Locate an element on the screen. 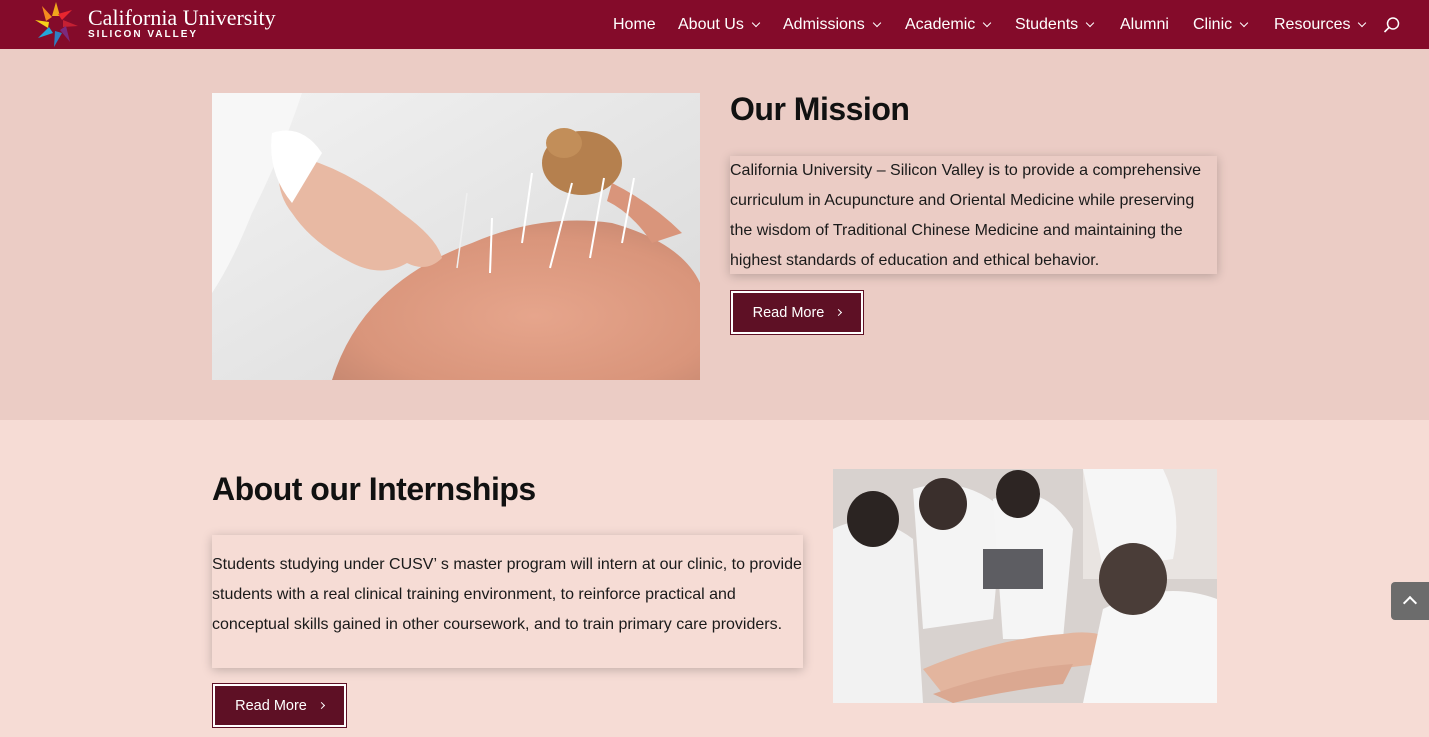  internships-title: About our Internships is located at coordinates (374, 489).